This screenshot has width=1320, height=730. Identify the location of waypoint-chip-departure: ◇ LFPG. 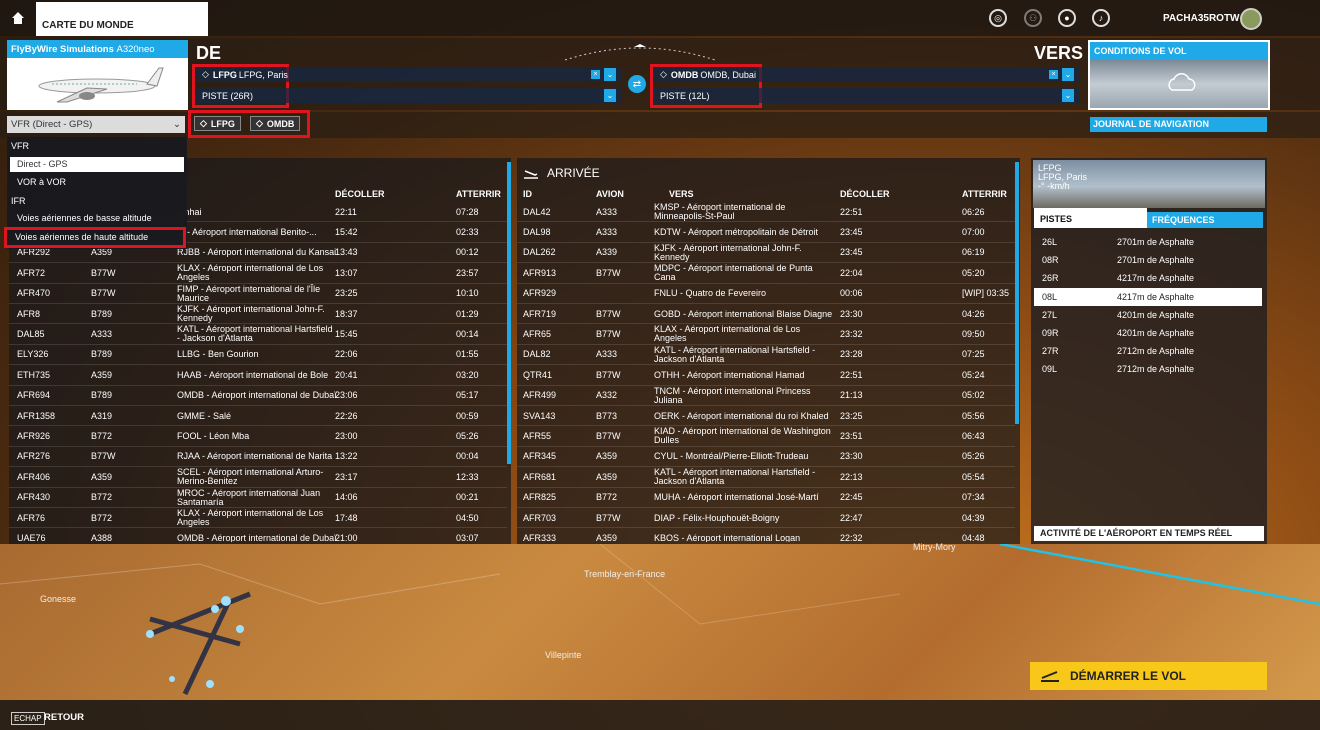
(217, 123).